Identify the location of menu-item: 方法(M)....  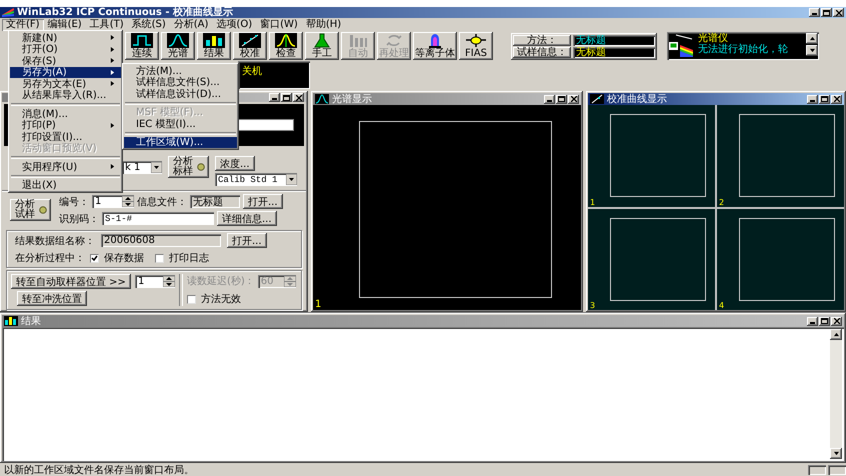
(180, 70).